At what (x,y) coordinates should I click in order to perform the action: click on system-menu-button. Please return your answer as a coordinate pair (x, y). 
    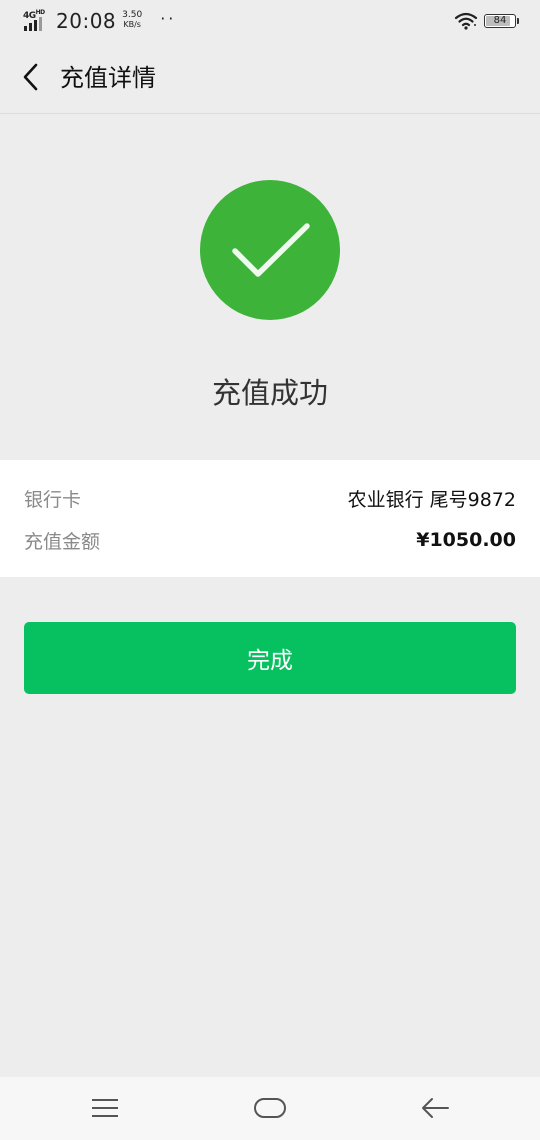
    Looking at the image, I should click on (105, 1108).